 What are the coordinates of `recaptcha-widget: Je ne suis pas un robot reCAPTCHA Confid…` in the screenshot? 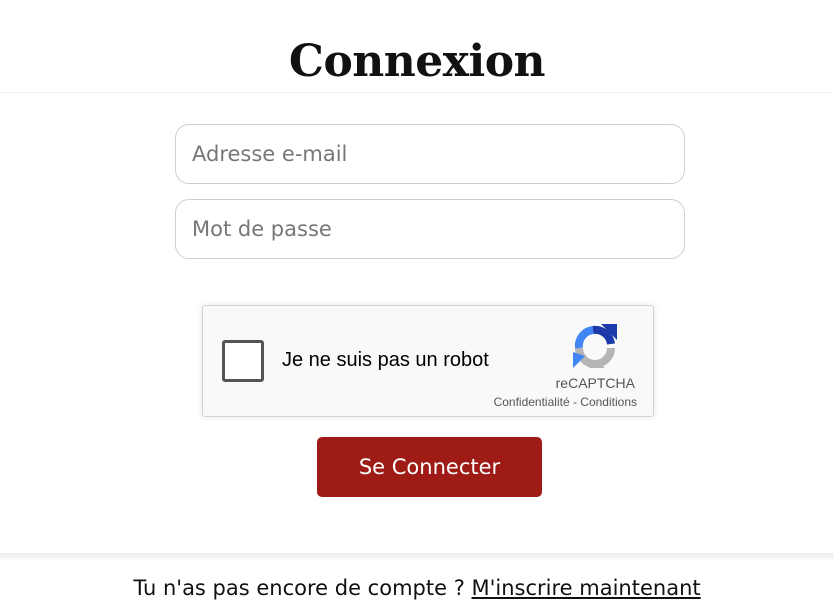 It's located at (428, 361).